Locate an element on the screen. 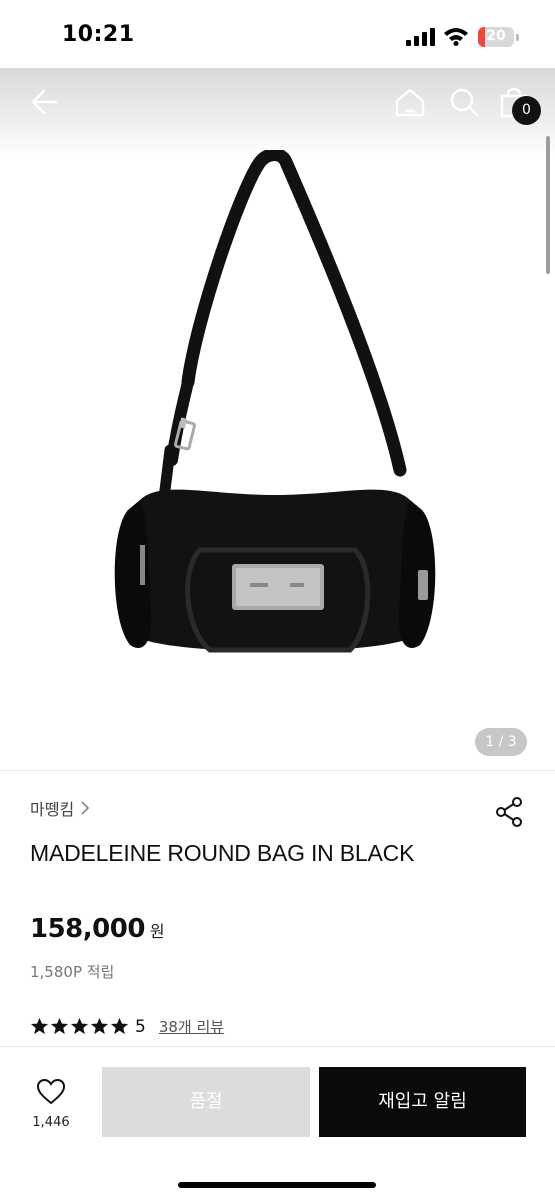 This screenshot has width=555, height=1200. like-button: 1,446 is located at coordinates (51, 1108).